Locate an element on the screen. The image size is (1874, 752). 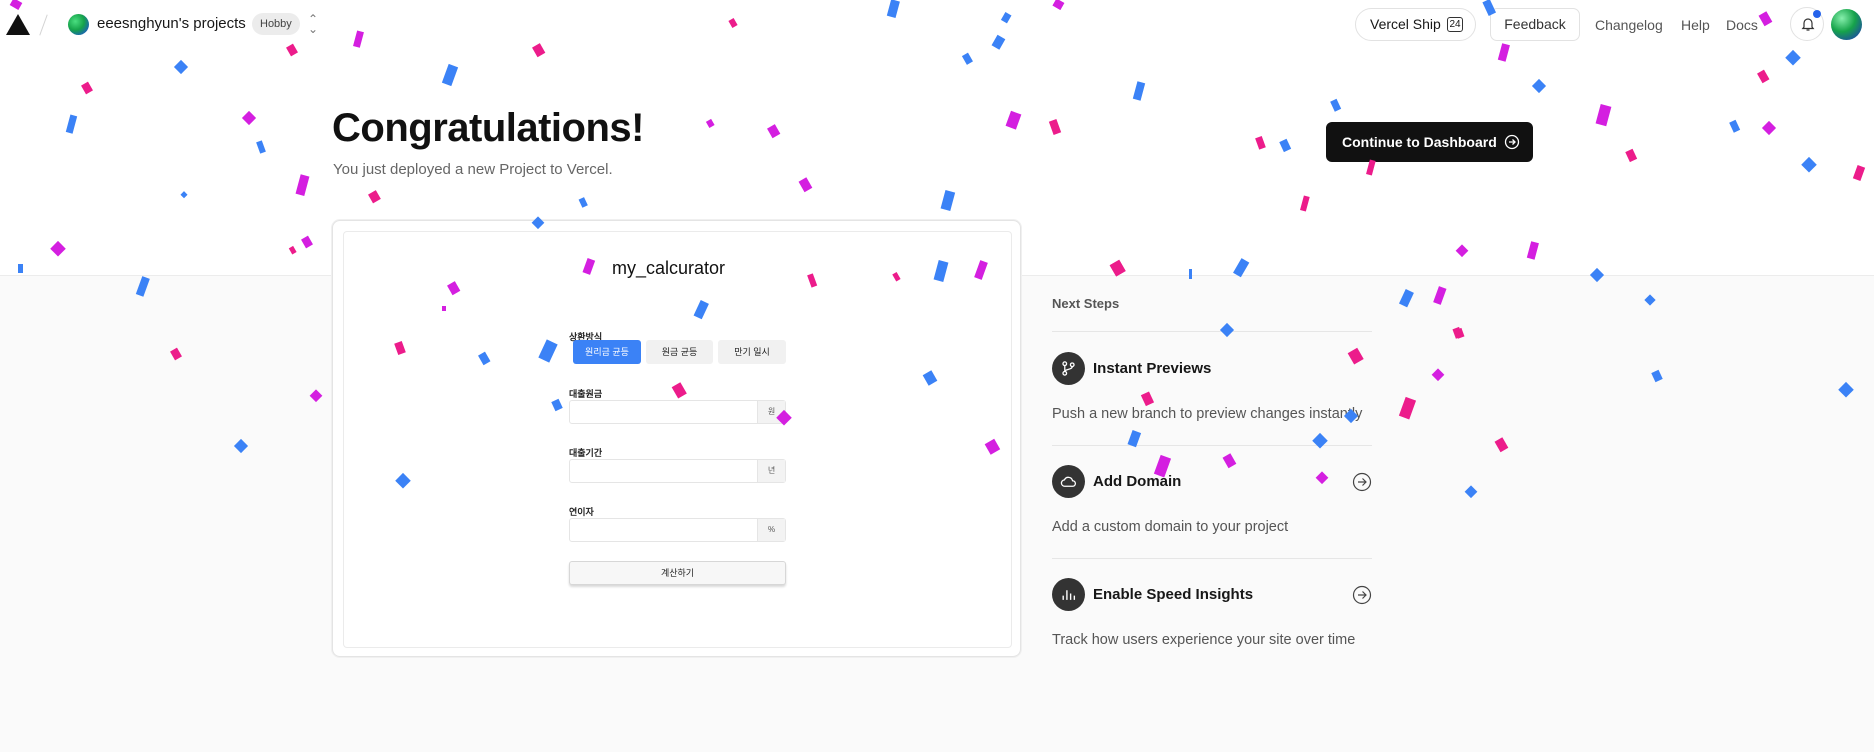
plan-badge: Hobby is located at coordinates (276, 24).